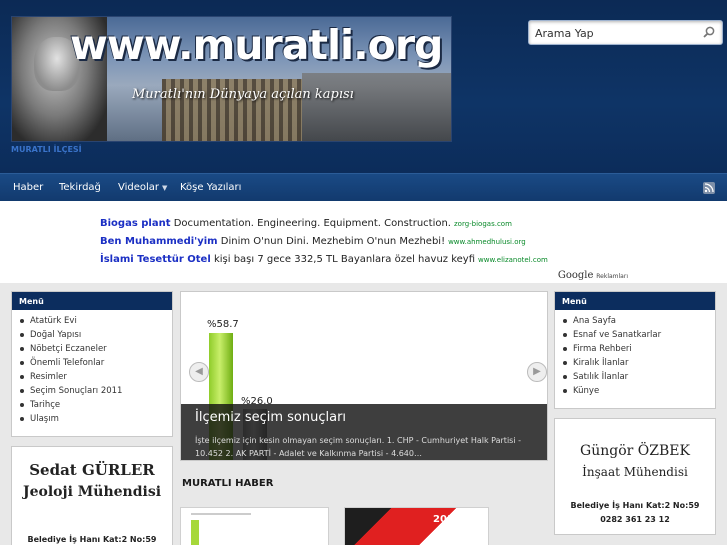  I want to click on nav-item-videolar: Videolar ▼, so click(142, 187).